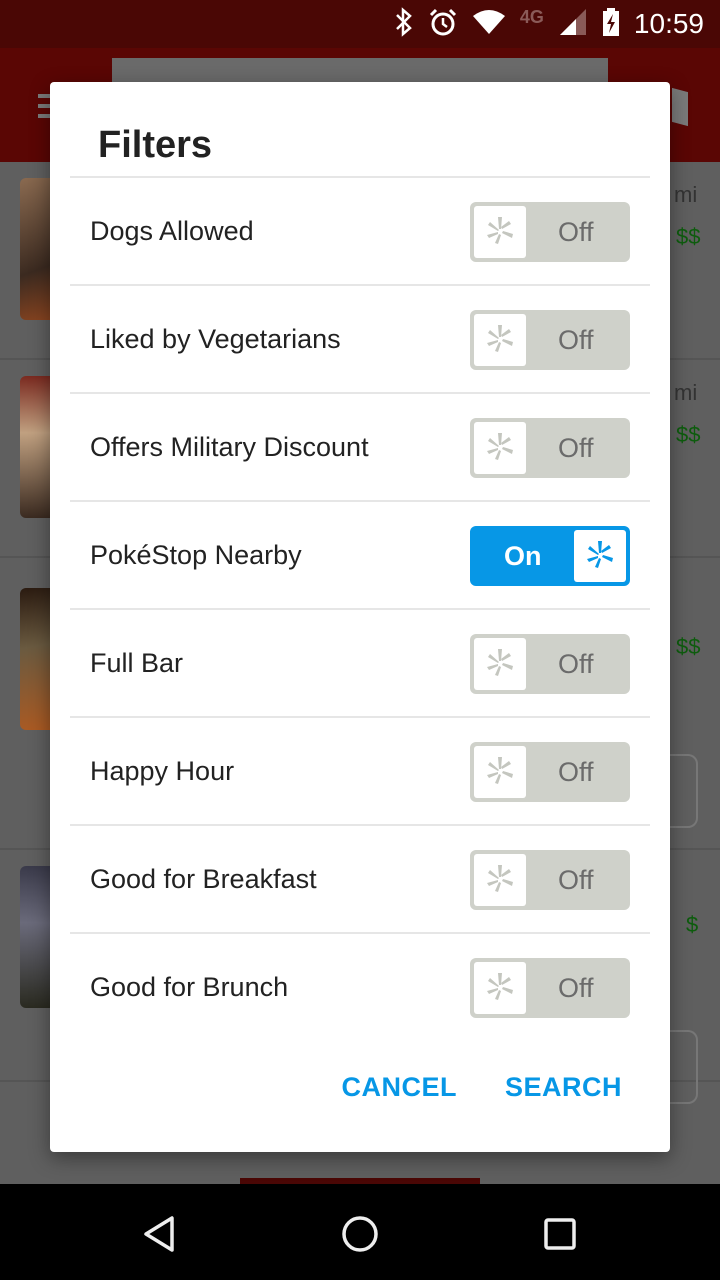  I want to click on battery-charging-icon, so click(611, 24).